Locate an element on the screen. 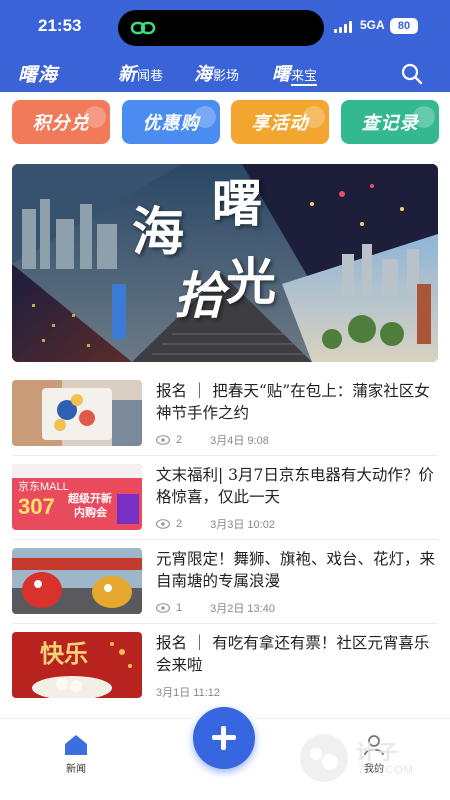  banner-title-hai: 海 is located at coordinates (158, 232).